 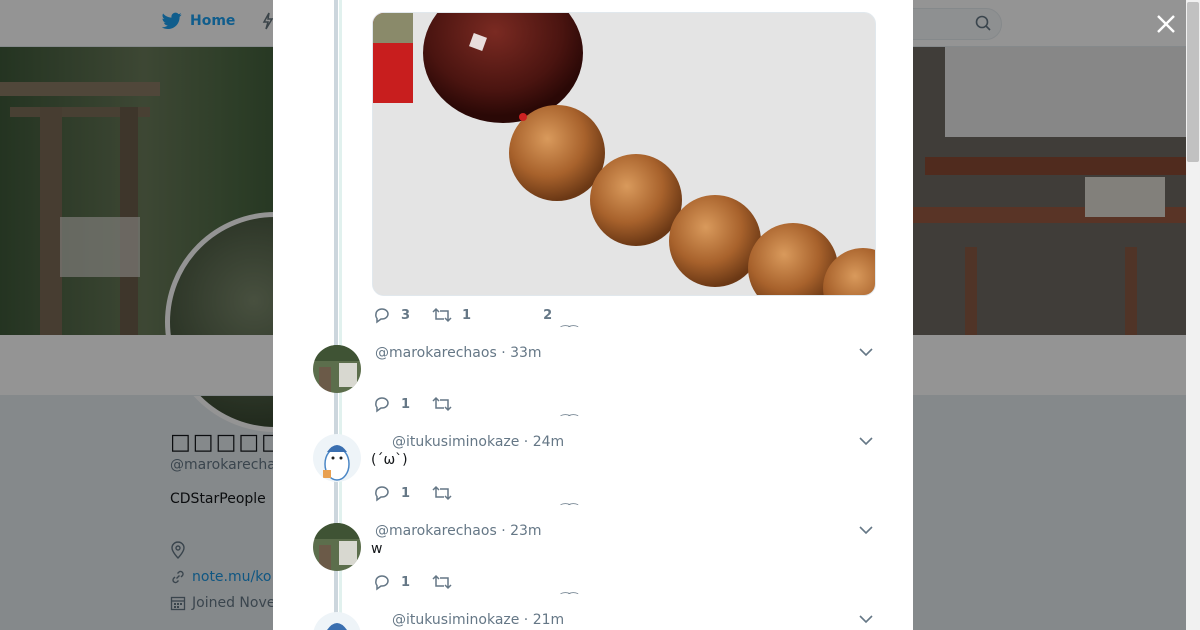 What do you see at coordinates (525, 531) in the screenshot?
I see `tweet-time: 23m` at bounding box center [525, 531].